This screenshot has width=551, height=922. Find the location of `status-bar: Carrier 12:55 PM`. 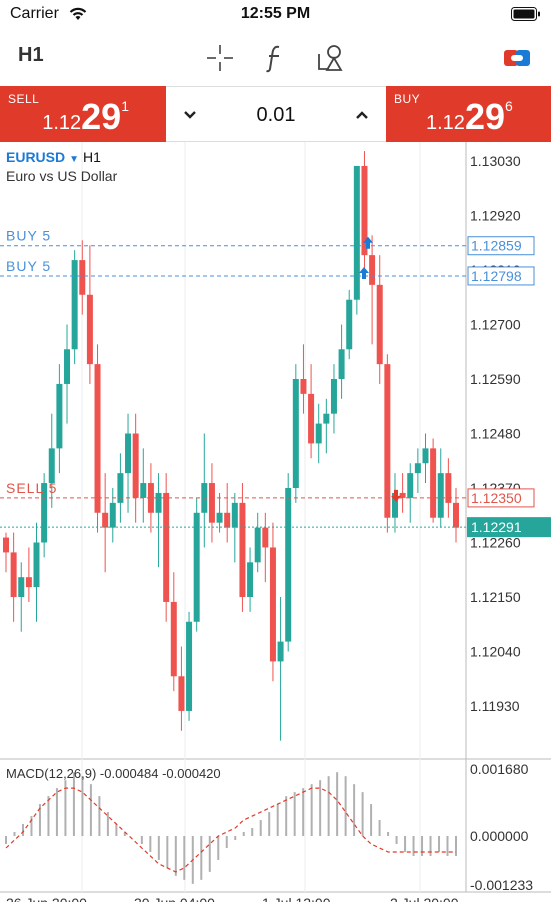

status-bar: Carrier 12:55 PM is located at coordinates (275, 15).